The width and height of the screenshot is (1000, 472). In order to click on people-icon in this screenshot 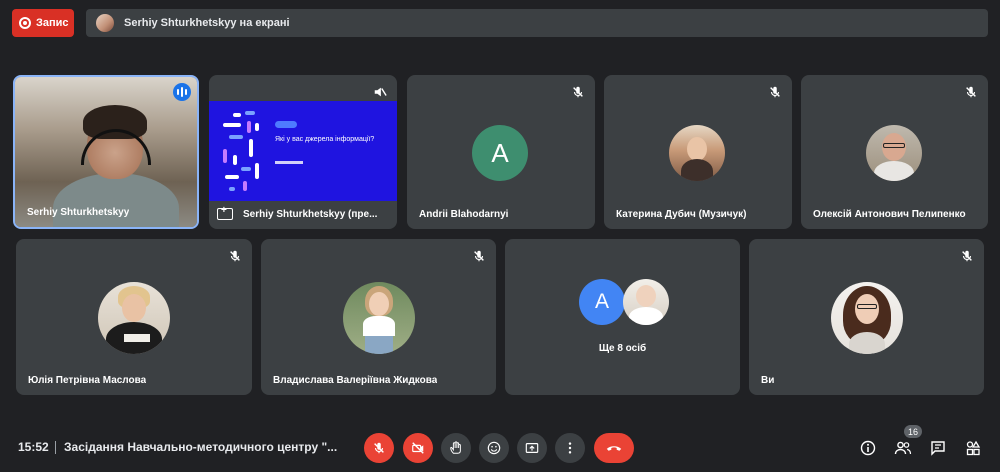, I will do `click(903, 448)`.